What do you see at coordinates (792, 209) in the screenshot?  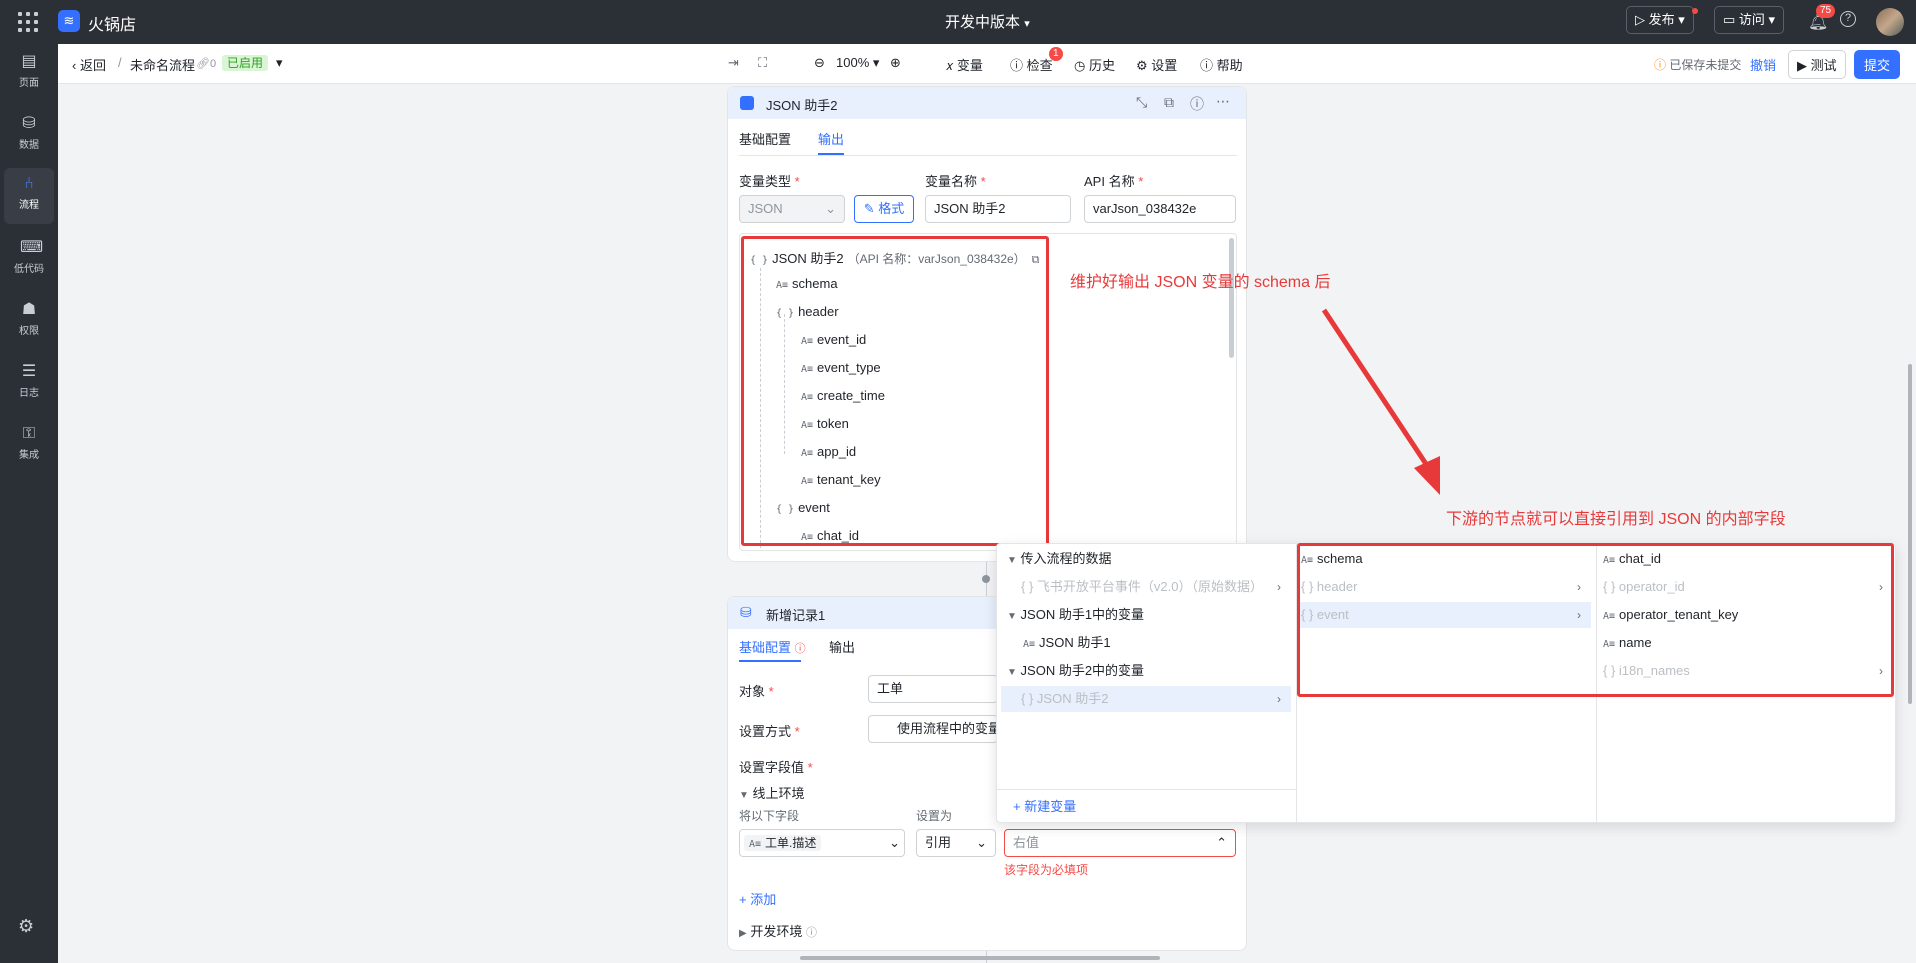 I see `var-type-select: JSON ⌄` at bounding box center [792, 209].